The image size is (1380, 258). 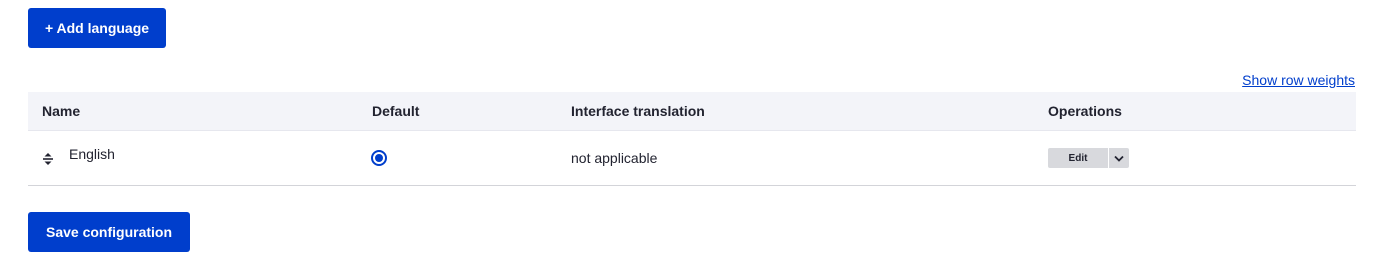 I want to click on column-header-name: Name, so click(x=61, y=111).